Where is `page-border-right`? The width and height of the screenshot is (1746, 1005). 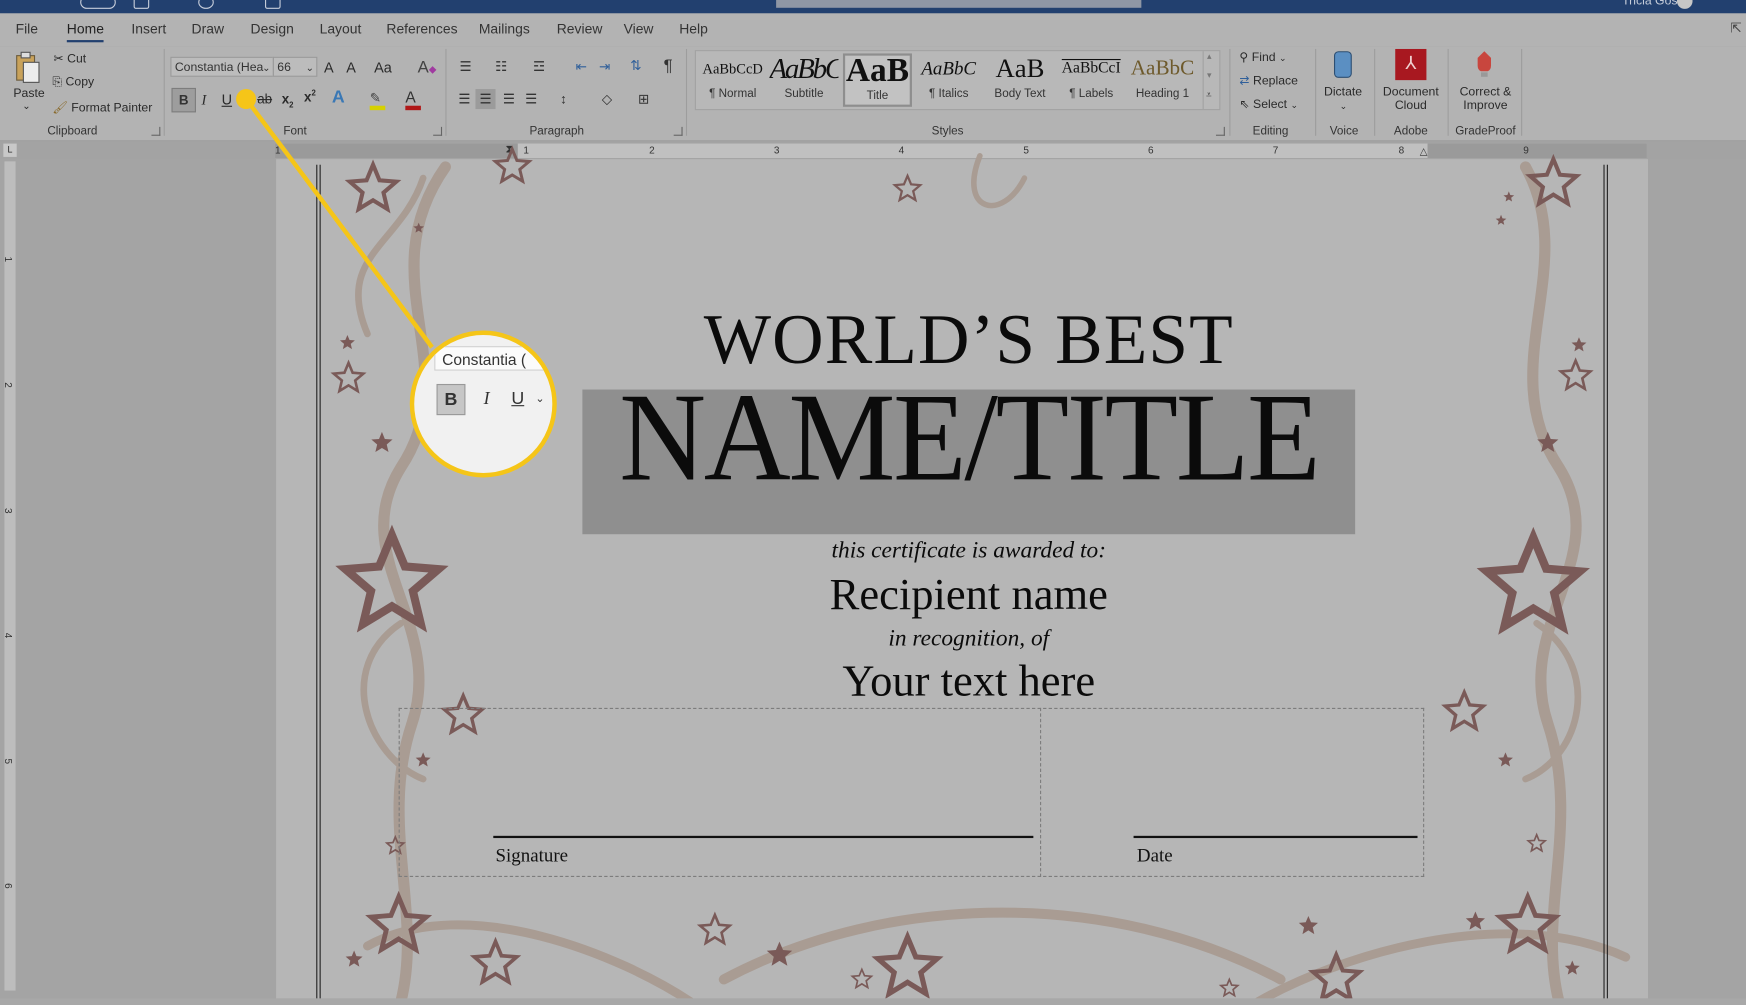
page-border-right is located at coordinates (1605, 583).